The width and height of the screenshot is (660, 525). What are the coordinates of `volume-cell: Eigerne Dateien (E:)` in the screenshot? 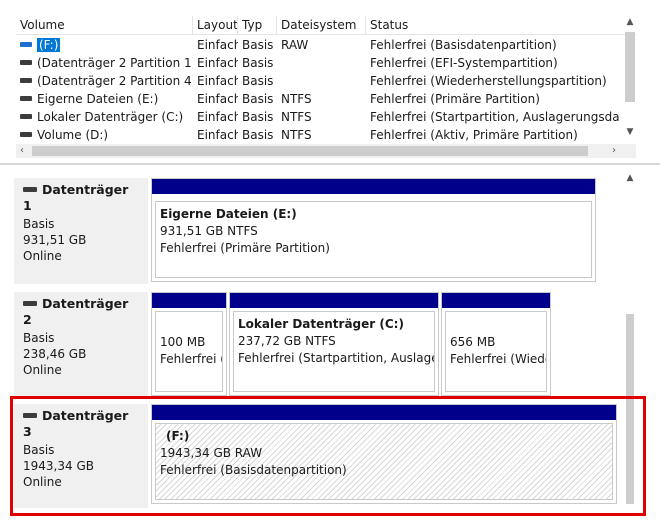 It's located at (104, 99).